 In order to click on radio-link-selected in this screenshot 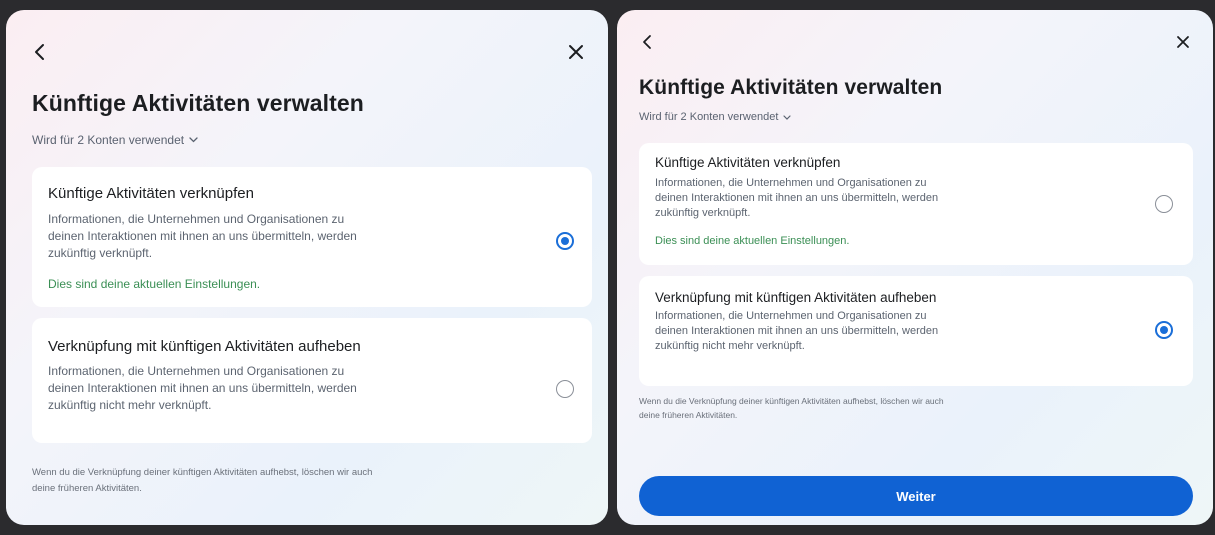, I will do `click(565, 241)`.